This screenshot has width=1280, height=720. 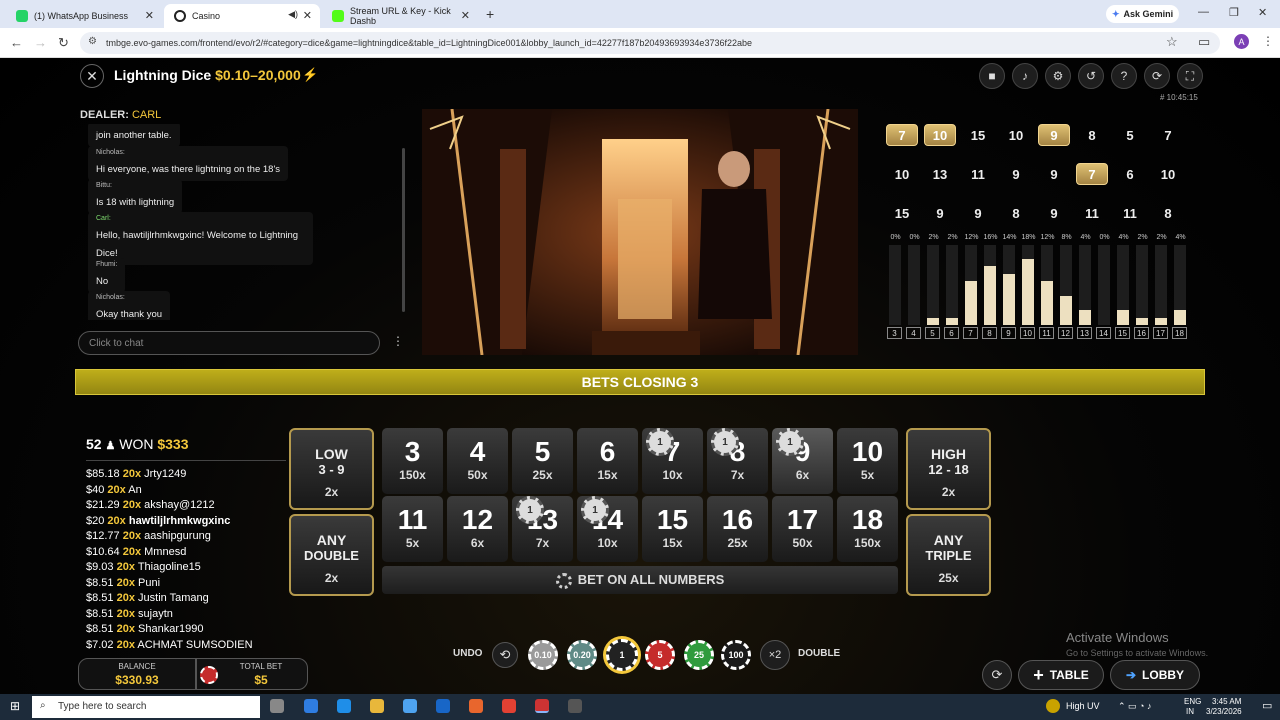 I want to click on minimize-icon: —, so click(x=1203, y=12).